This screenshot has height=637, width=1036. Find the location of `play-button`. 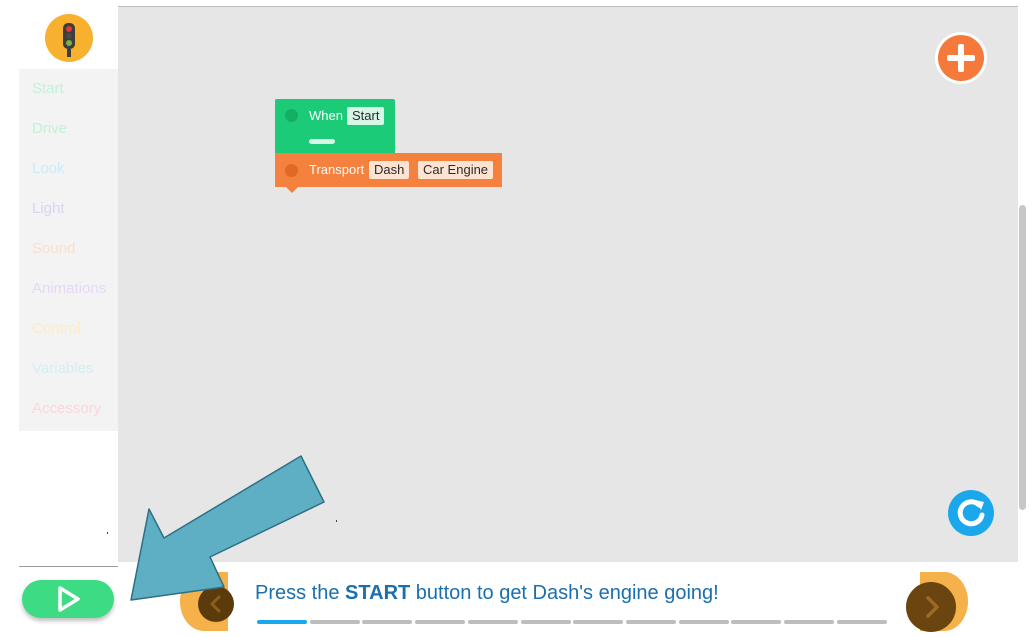

play-button is located at coordinates (68, 599).